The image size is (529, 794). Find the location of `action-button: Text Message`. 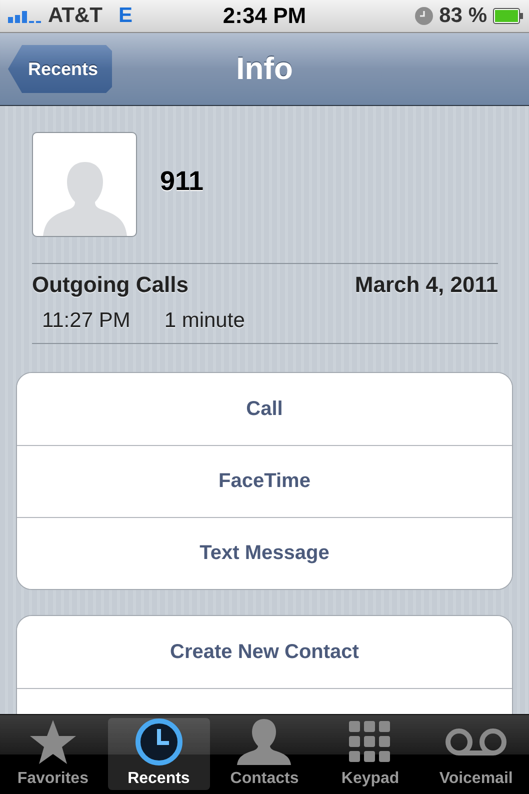

action-button: Text Message is located at coordinates (264, 553).